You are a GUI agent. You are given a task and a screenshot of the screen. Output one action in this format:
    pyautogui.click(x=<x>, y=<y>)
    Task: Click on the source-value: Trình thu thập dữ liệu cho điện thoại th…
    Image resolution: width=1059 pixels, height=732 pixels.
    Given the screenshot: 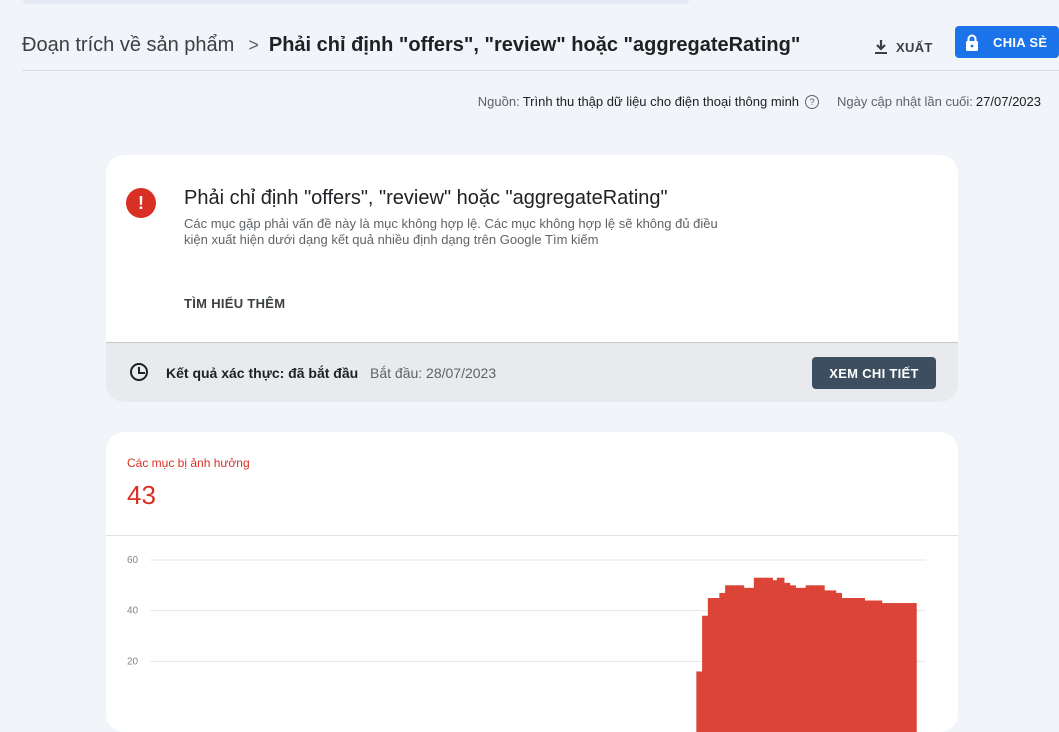 What is the action you would take?
    pyautogui.click(x=661, y=101)
    